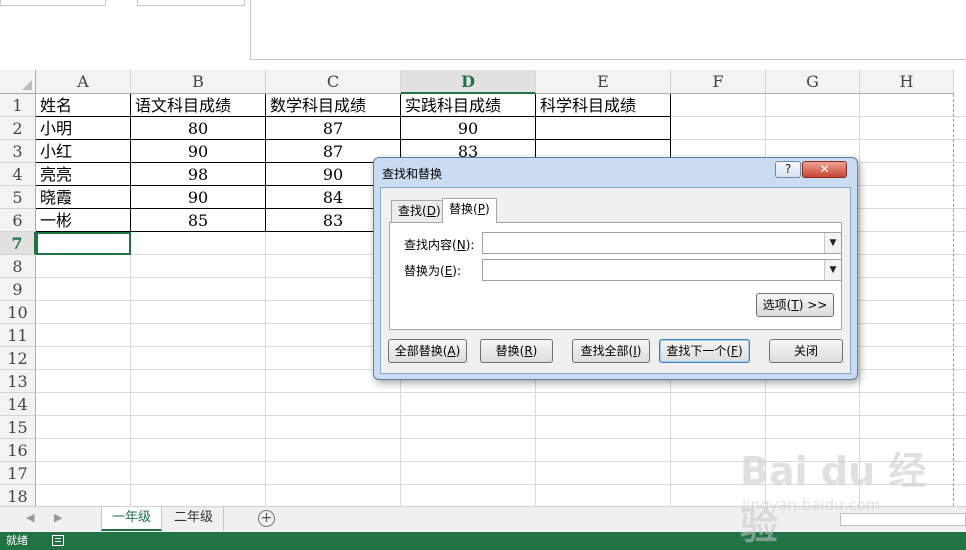 The width and height of the screenshot is (966, 550). I want to click on row-header-16: 16, so click(18, 450).